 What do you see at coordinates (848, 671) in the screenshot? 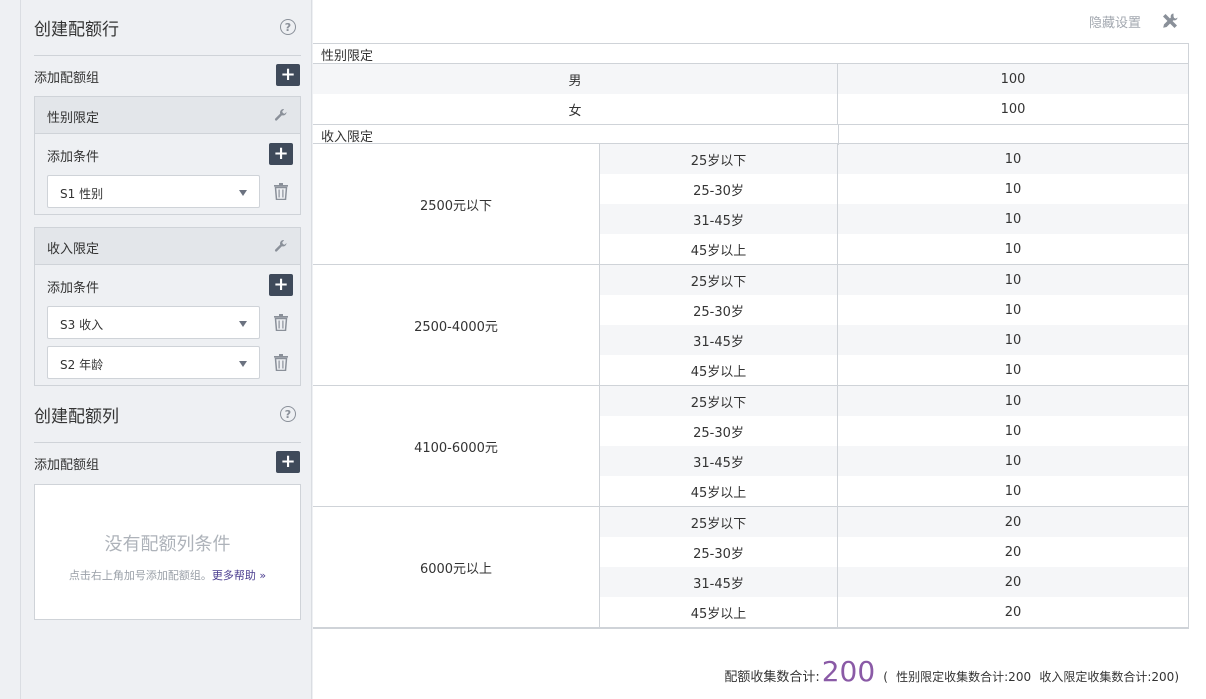
I see `summary-total: 200` at bounding box center [848, 671].